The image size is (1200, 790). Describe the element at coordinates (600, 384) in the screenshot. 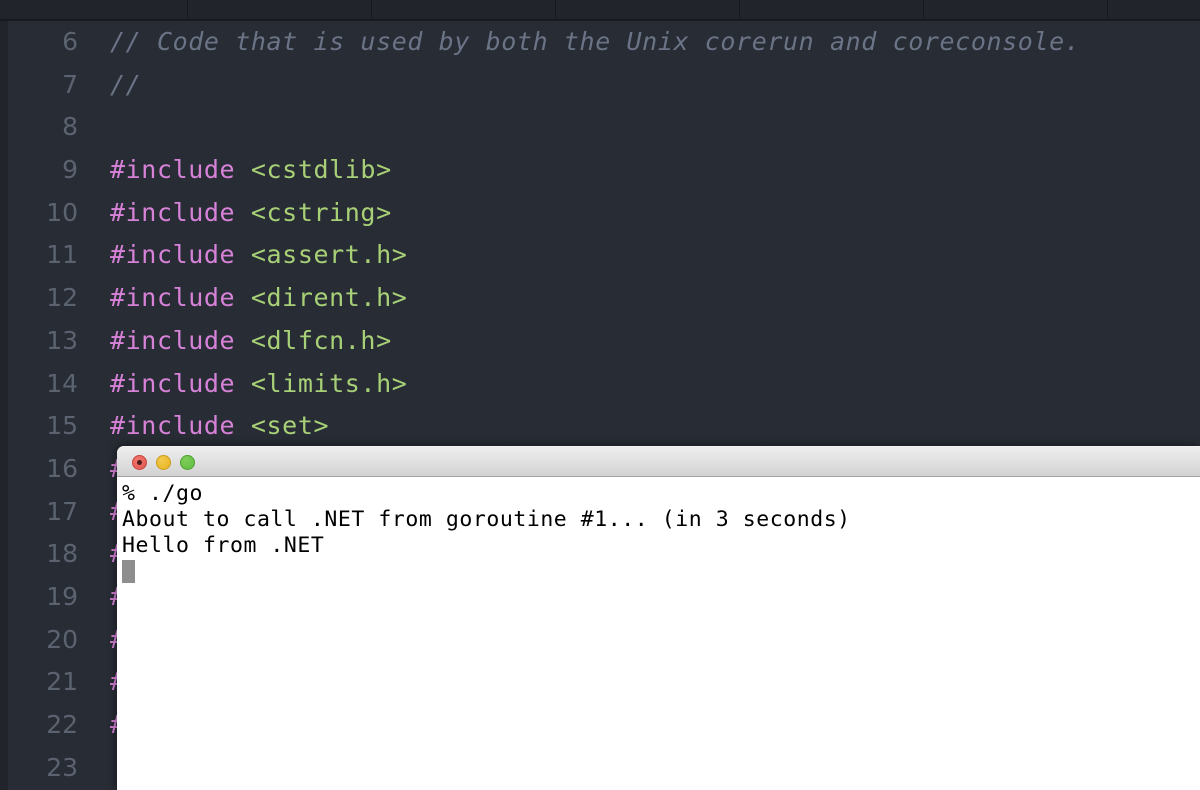

I see `code-line: 14 #include <limits.h>` at that location.